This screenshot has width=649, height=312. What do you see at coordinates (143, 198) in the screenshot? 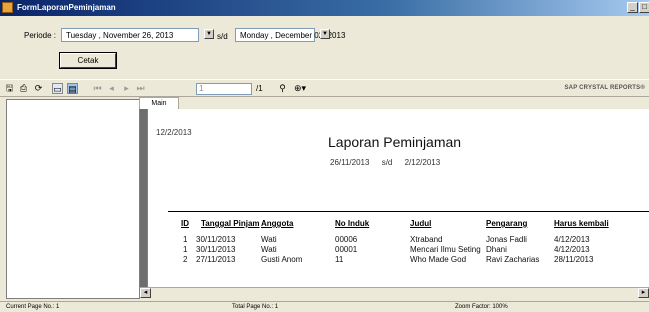
I see `page-shadow` at bounding box center [143, 198].